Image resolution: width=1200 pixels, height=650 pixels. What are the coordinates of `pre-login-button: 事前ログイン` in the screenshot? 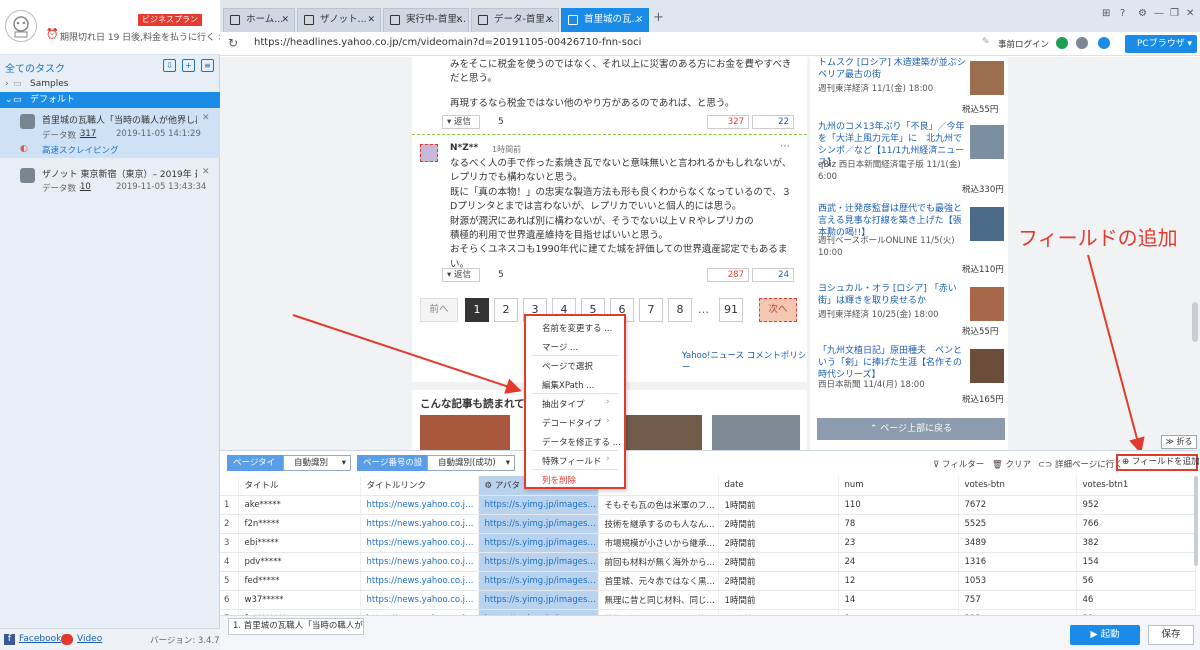 It's located at (1023, 44).